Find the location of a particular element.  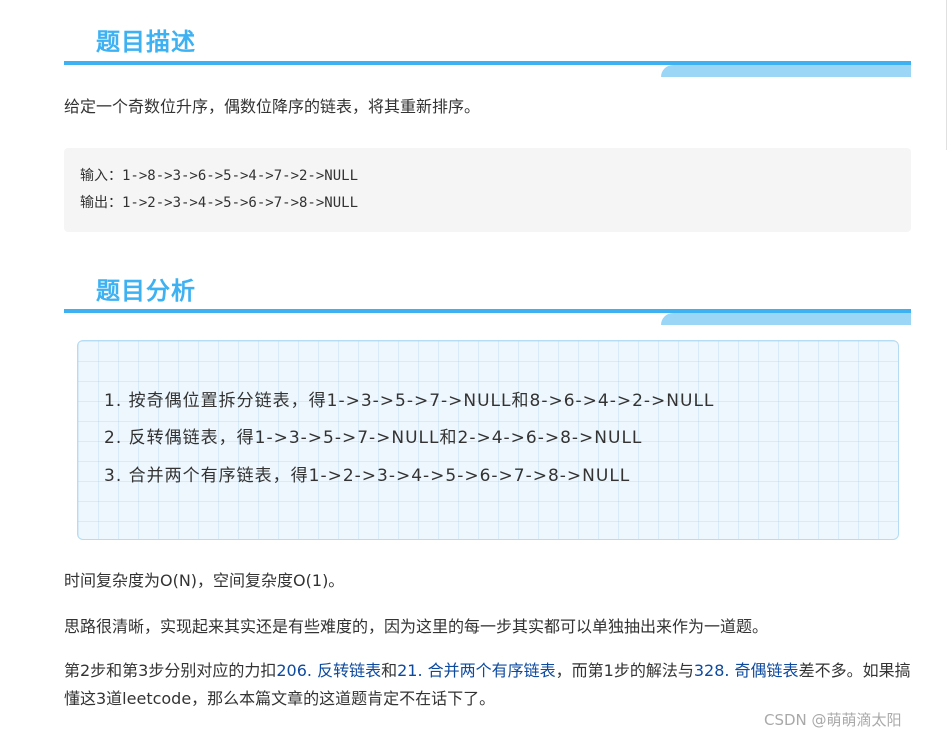

related-text-part: 第2步和第3步分别对应的力扣 is located at coordinates (170, 670).